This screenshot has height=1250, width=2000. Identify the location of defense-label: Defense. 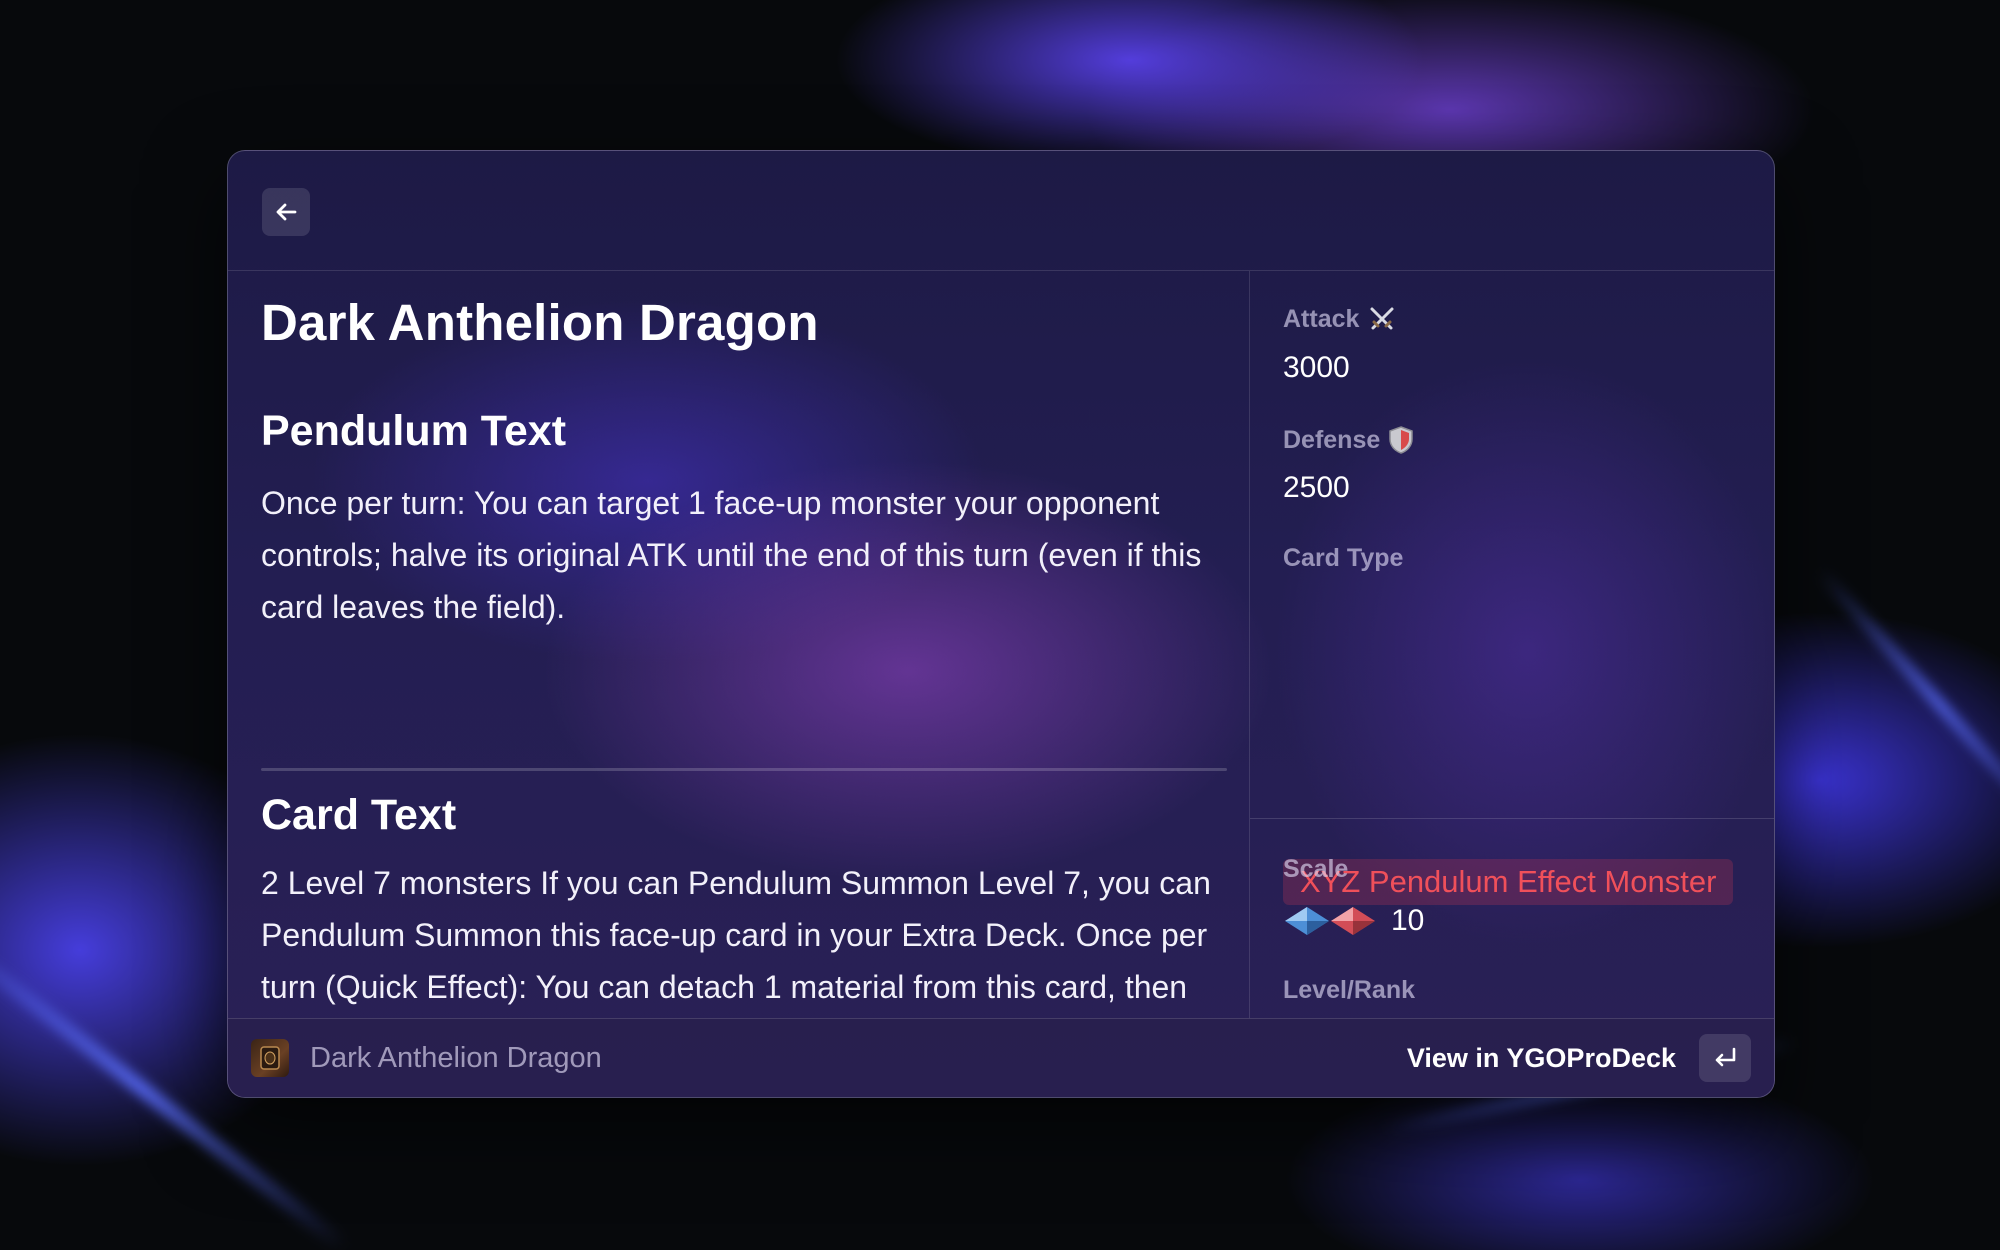
(1348, 440).